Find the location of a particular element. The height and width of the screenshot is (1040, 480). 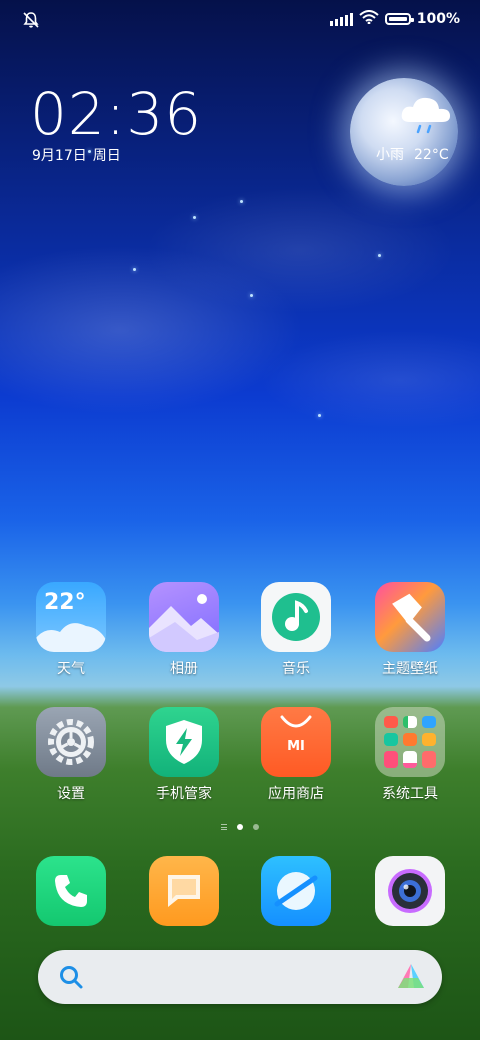

camera-icon is located at coordinates (410, 891).